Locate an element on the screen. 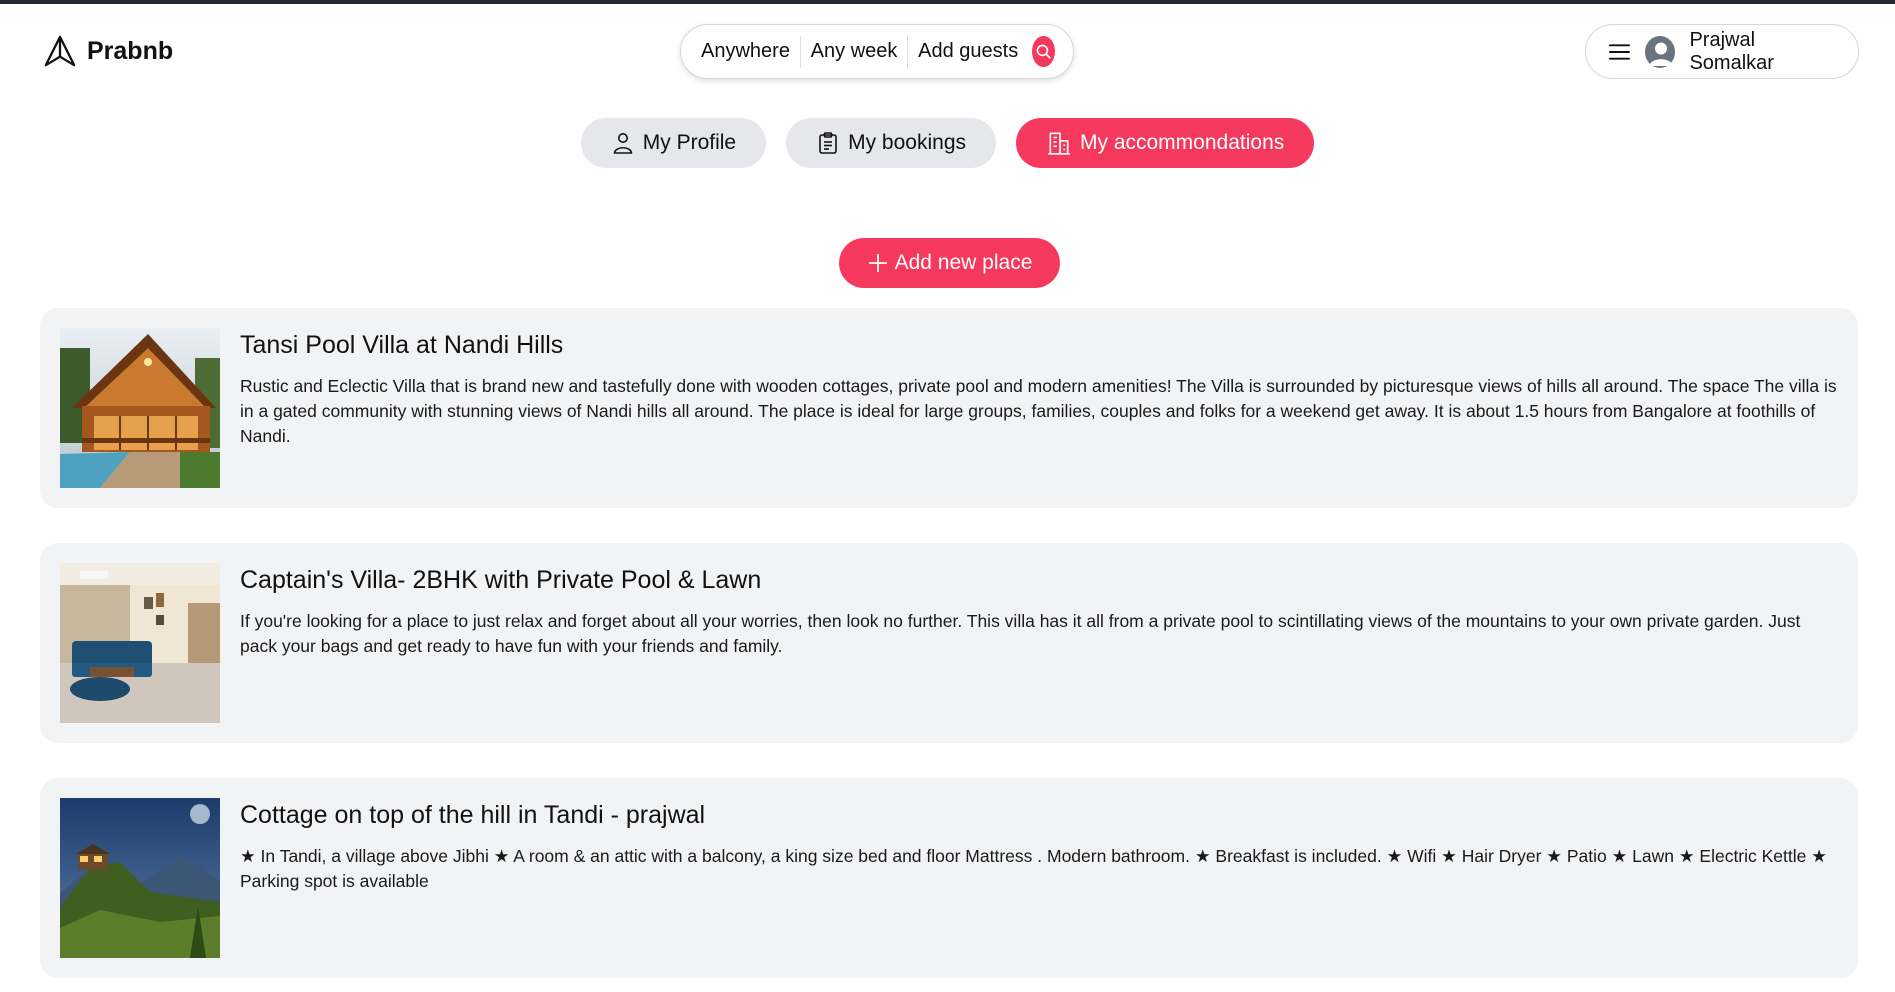  search-where: Anywhere is located at coordinates (750, 51).